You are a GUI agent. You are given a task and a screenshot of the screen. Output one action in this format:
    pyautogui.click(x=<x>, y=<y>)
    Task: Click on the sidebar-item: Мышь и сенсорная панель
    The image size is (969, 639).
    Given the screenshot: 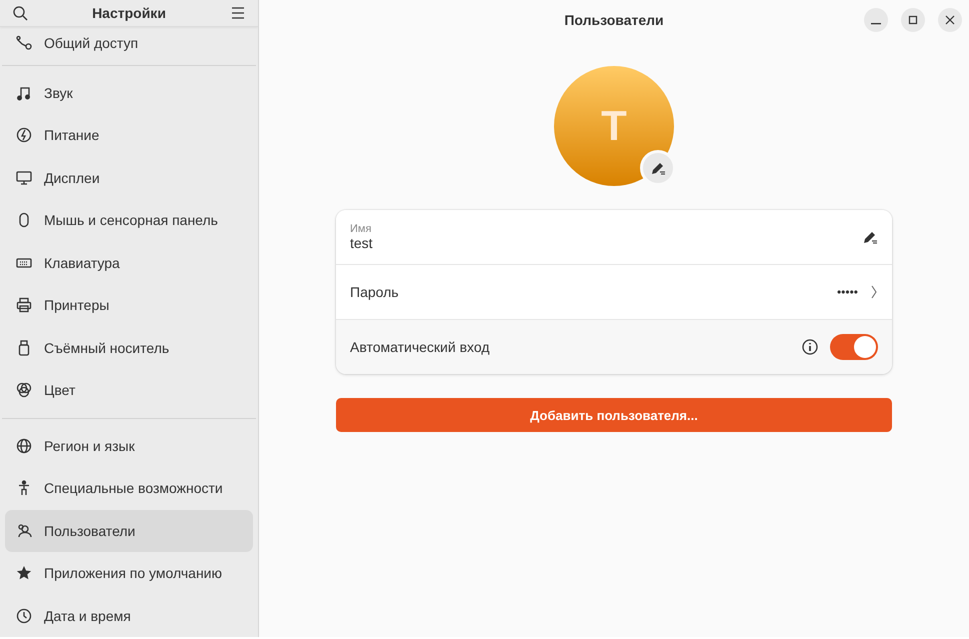 What is the action you would take?
    pyautogui.click(x=129, y=220)
    